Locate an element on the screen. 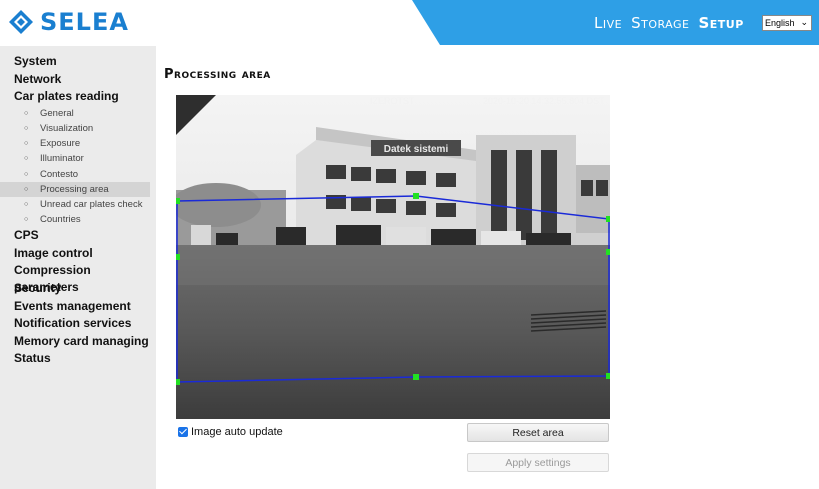  nav-setup: Setup is located at coordinates (720, 23).